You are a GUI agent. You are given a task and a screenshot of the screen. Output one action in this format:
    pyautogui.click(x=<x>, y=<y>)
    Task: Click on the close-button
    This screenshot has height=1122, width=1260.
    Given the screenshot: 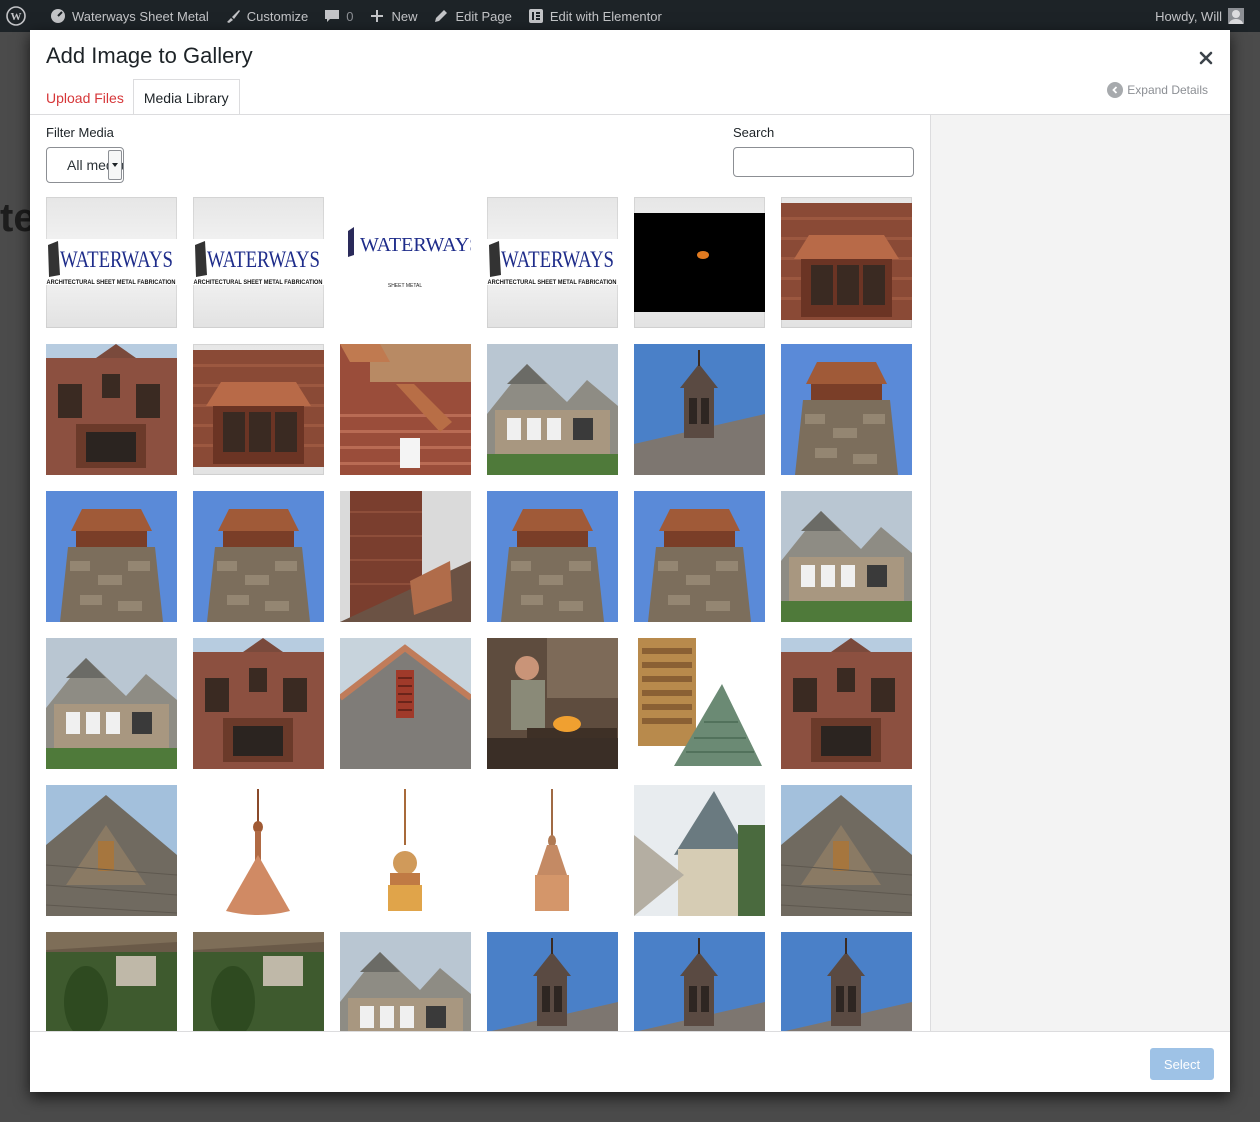 What is the action you would take?
    pyautogui.click(x=1206, y=58)
    